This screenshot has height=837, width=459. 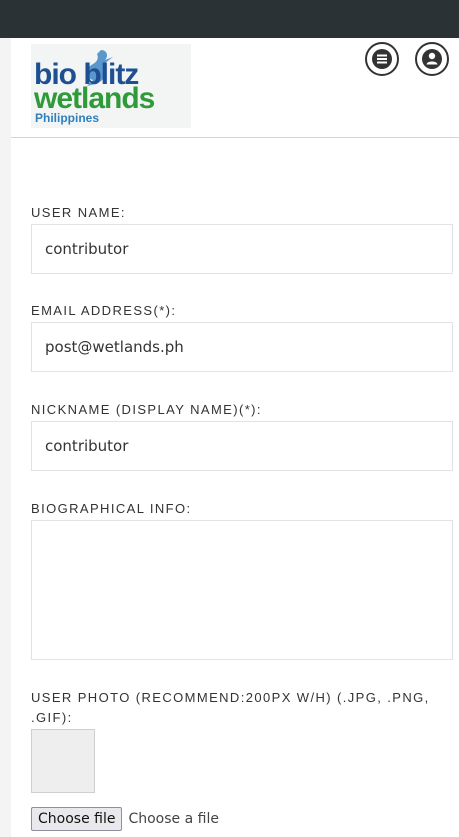 I want to click on logo-text-philippines: Philippines, so click(x=67, y=118).